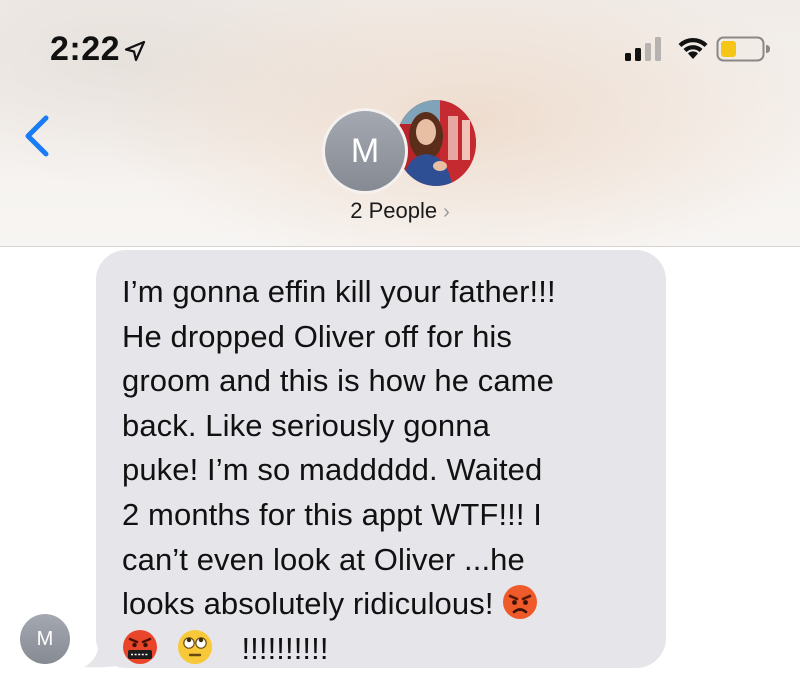  Describe the element at coordinates (308, 604) in the screenshot. I see `message-line: looks absolutely ridiculous!` at that location.